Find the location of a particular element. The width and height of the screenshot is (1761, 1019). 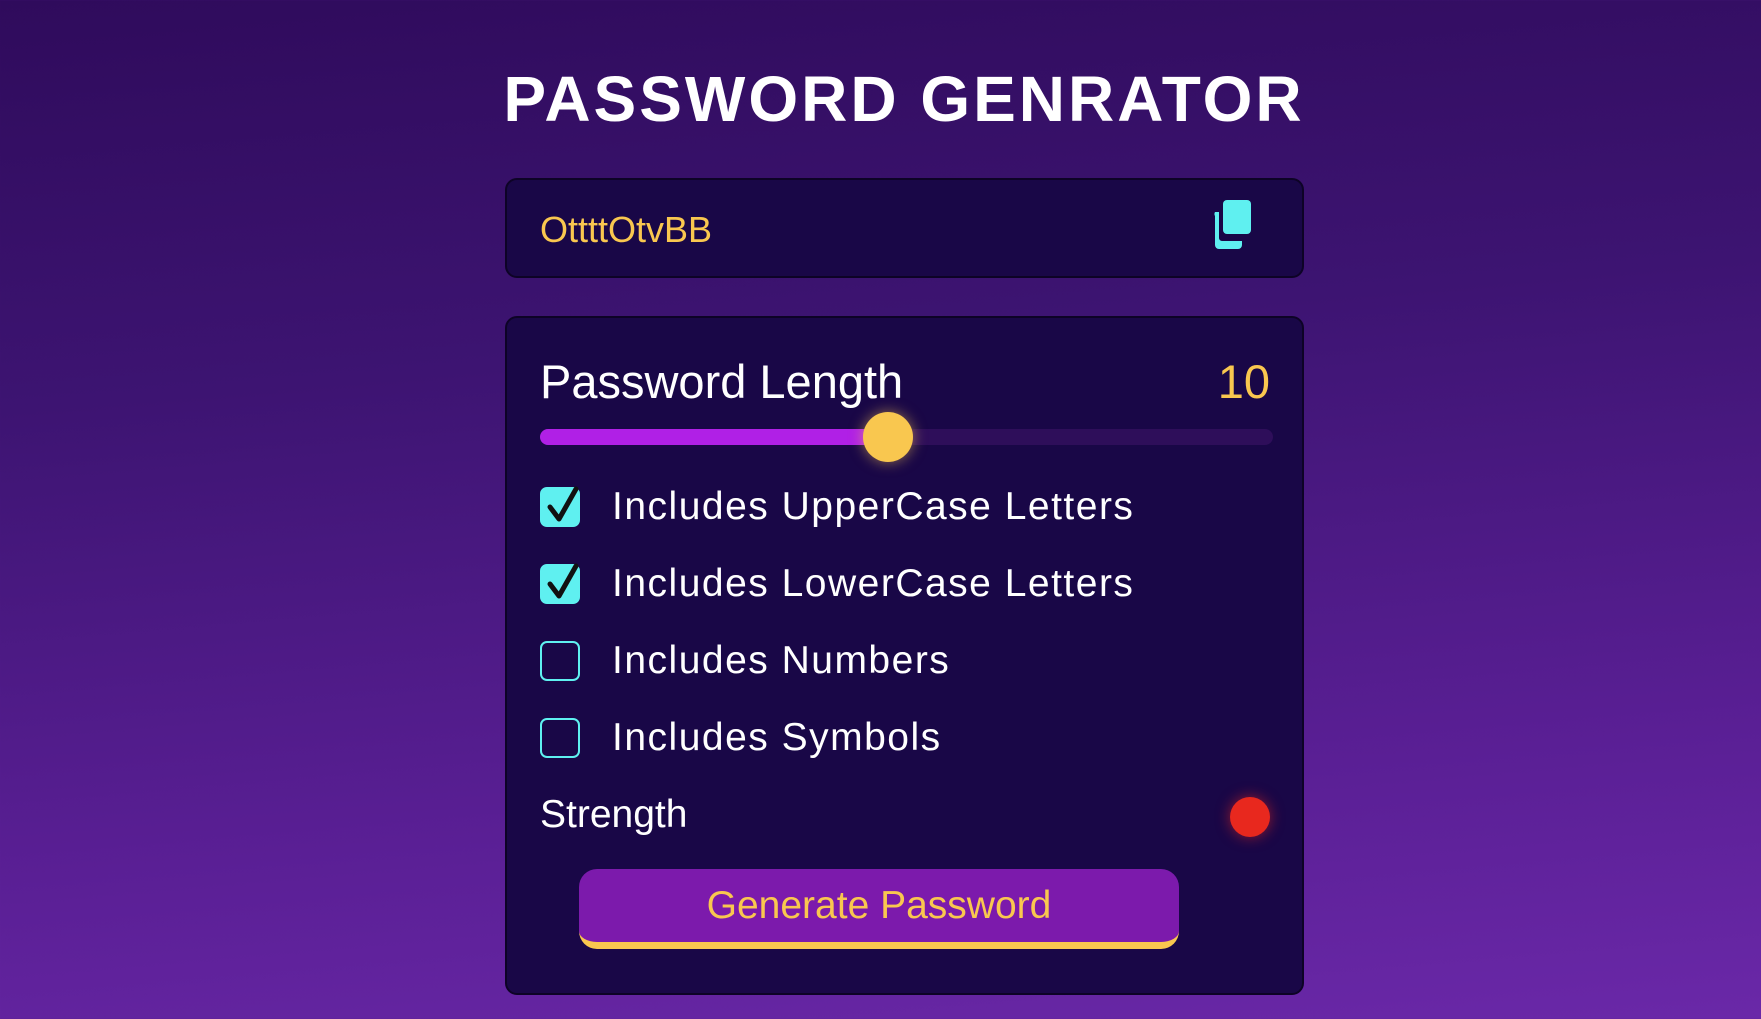

symbols-label: Includes Symbols is located at coordinates (777, 737).